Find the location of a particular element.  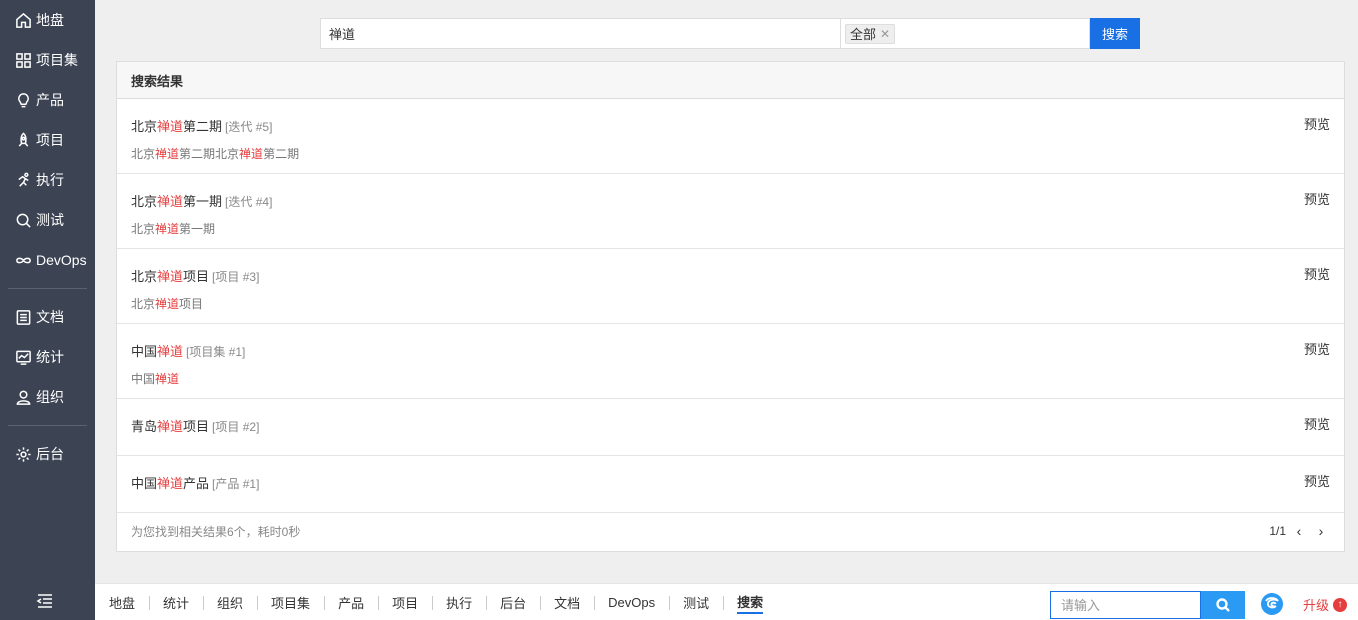

sidebar-item-admin: 后台 is located at coordinates (47, 454).